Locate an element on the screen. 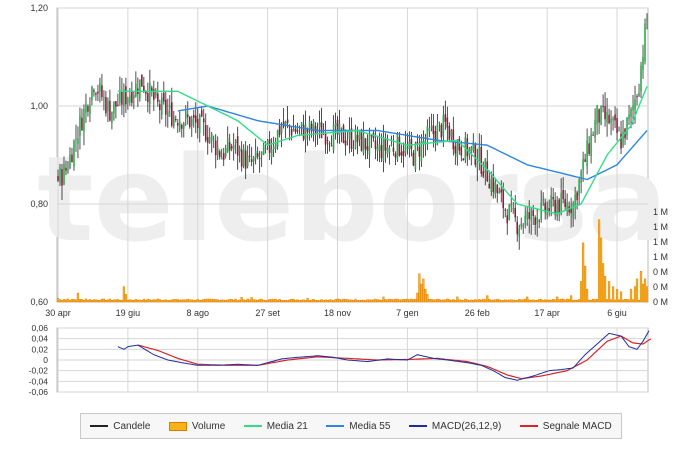  x-tick-label: 26 feb is located at coordinates (477, 313).